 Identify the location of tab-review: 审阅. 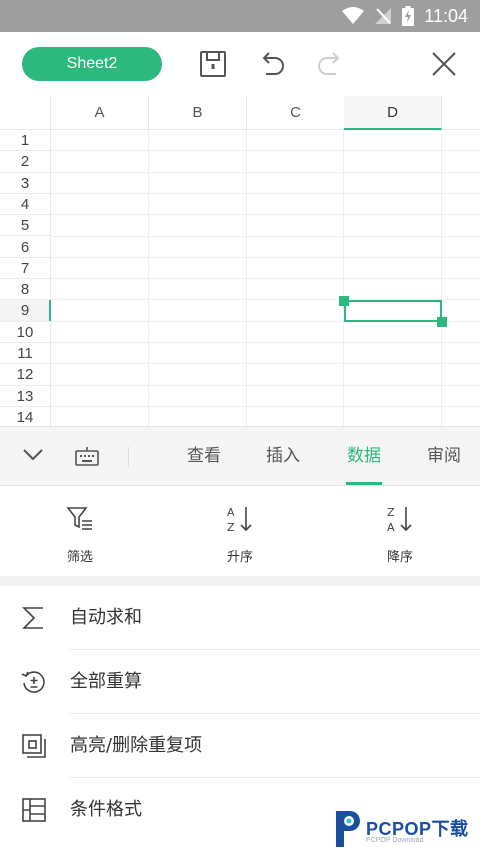
(444, 456).